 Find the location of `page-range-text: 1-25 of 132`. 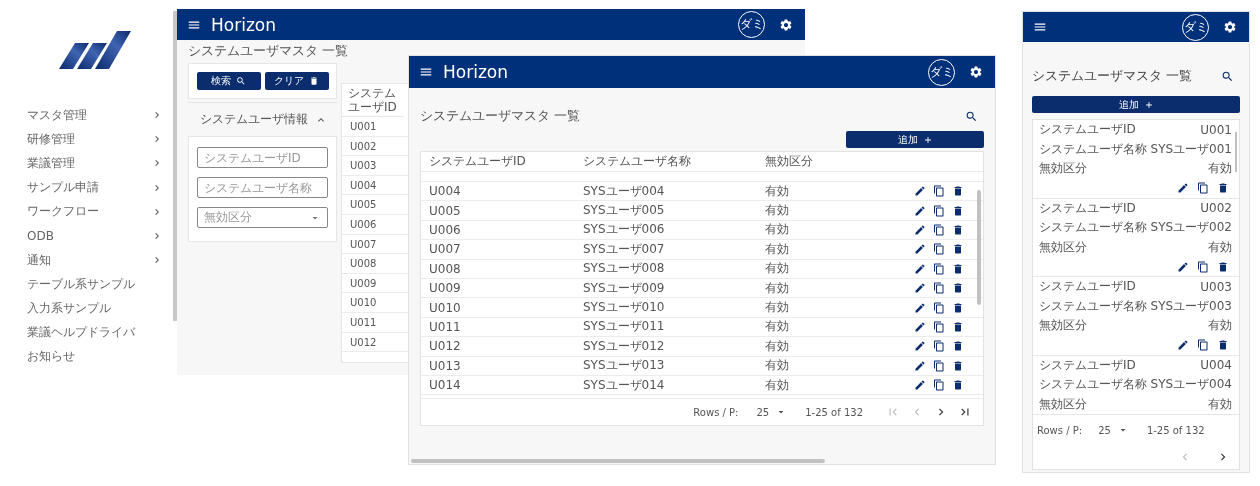

page-range-text: 1-25 of 132 is located at coordinates (834, 412).